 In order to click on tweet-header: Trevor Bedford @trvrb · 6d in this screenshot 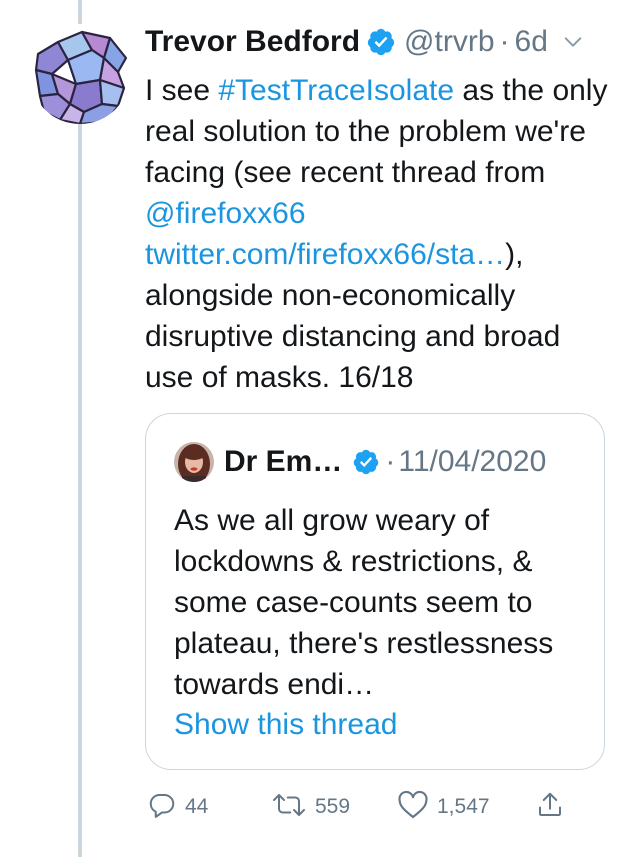, I will do `click(380, 42)`.